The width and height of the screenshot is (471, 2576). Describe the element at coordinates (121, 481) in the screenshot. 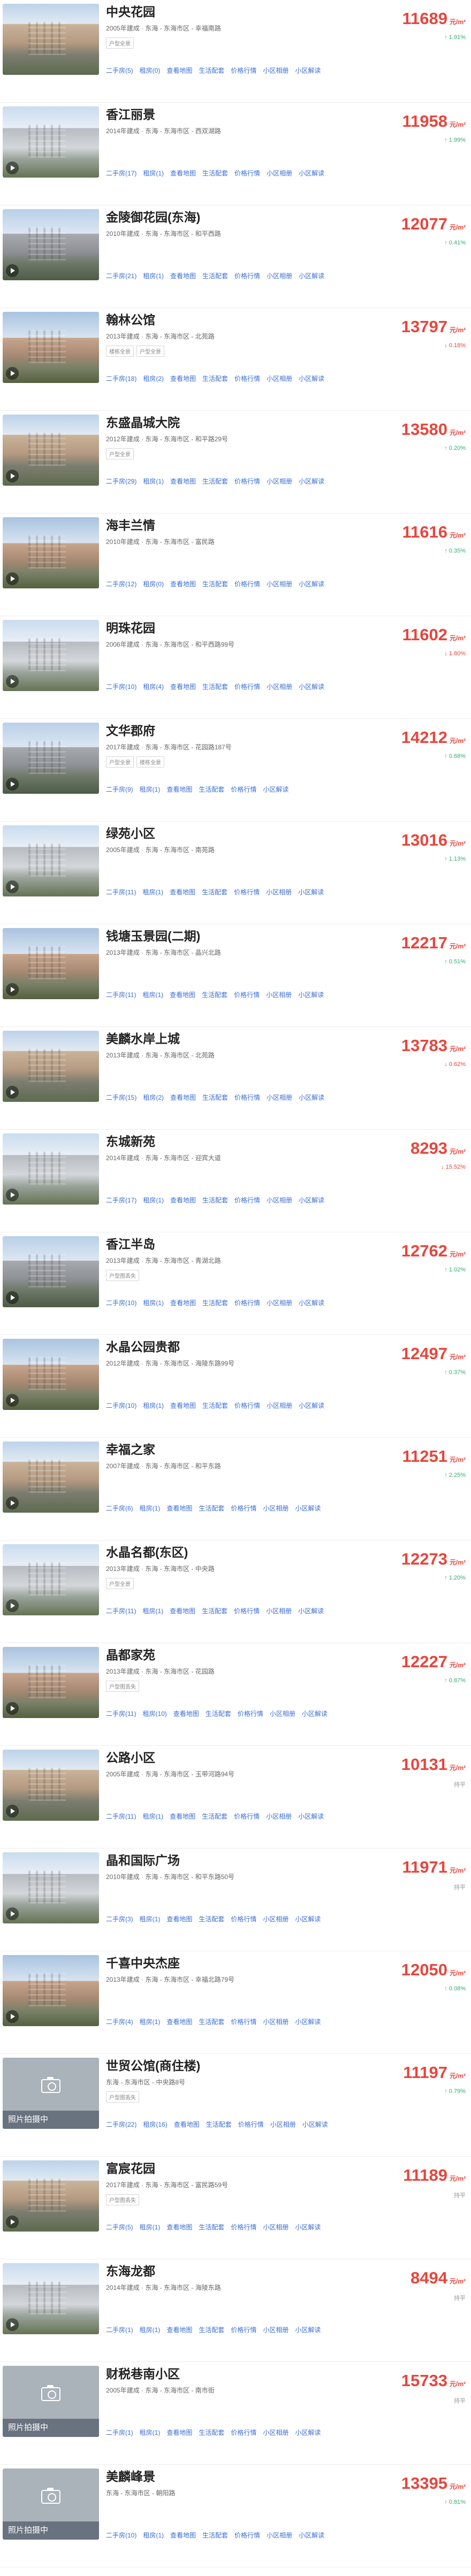

I see `community-link: 二手房(29)` at that location.